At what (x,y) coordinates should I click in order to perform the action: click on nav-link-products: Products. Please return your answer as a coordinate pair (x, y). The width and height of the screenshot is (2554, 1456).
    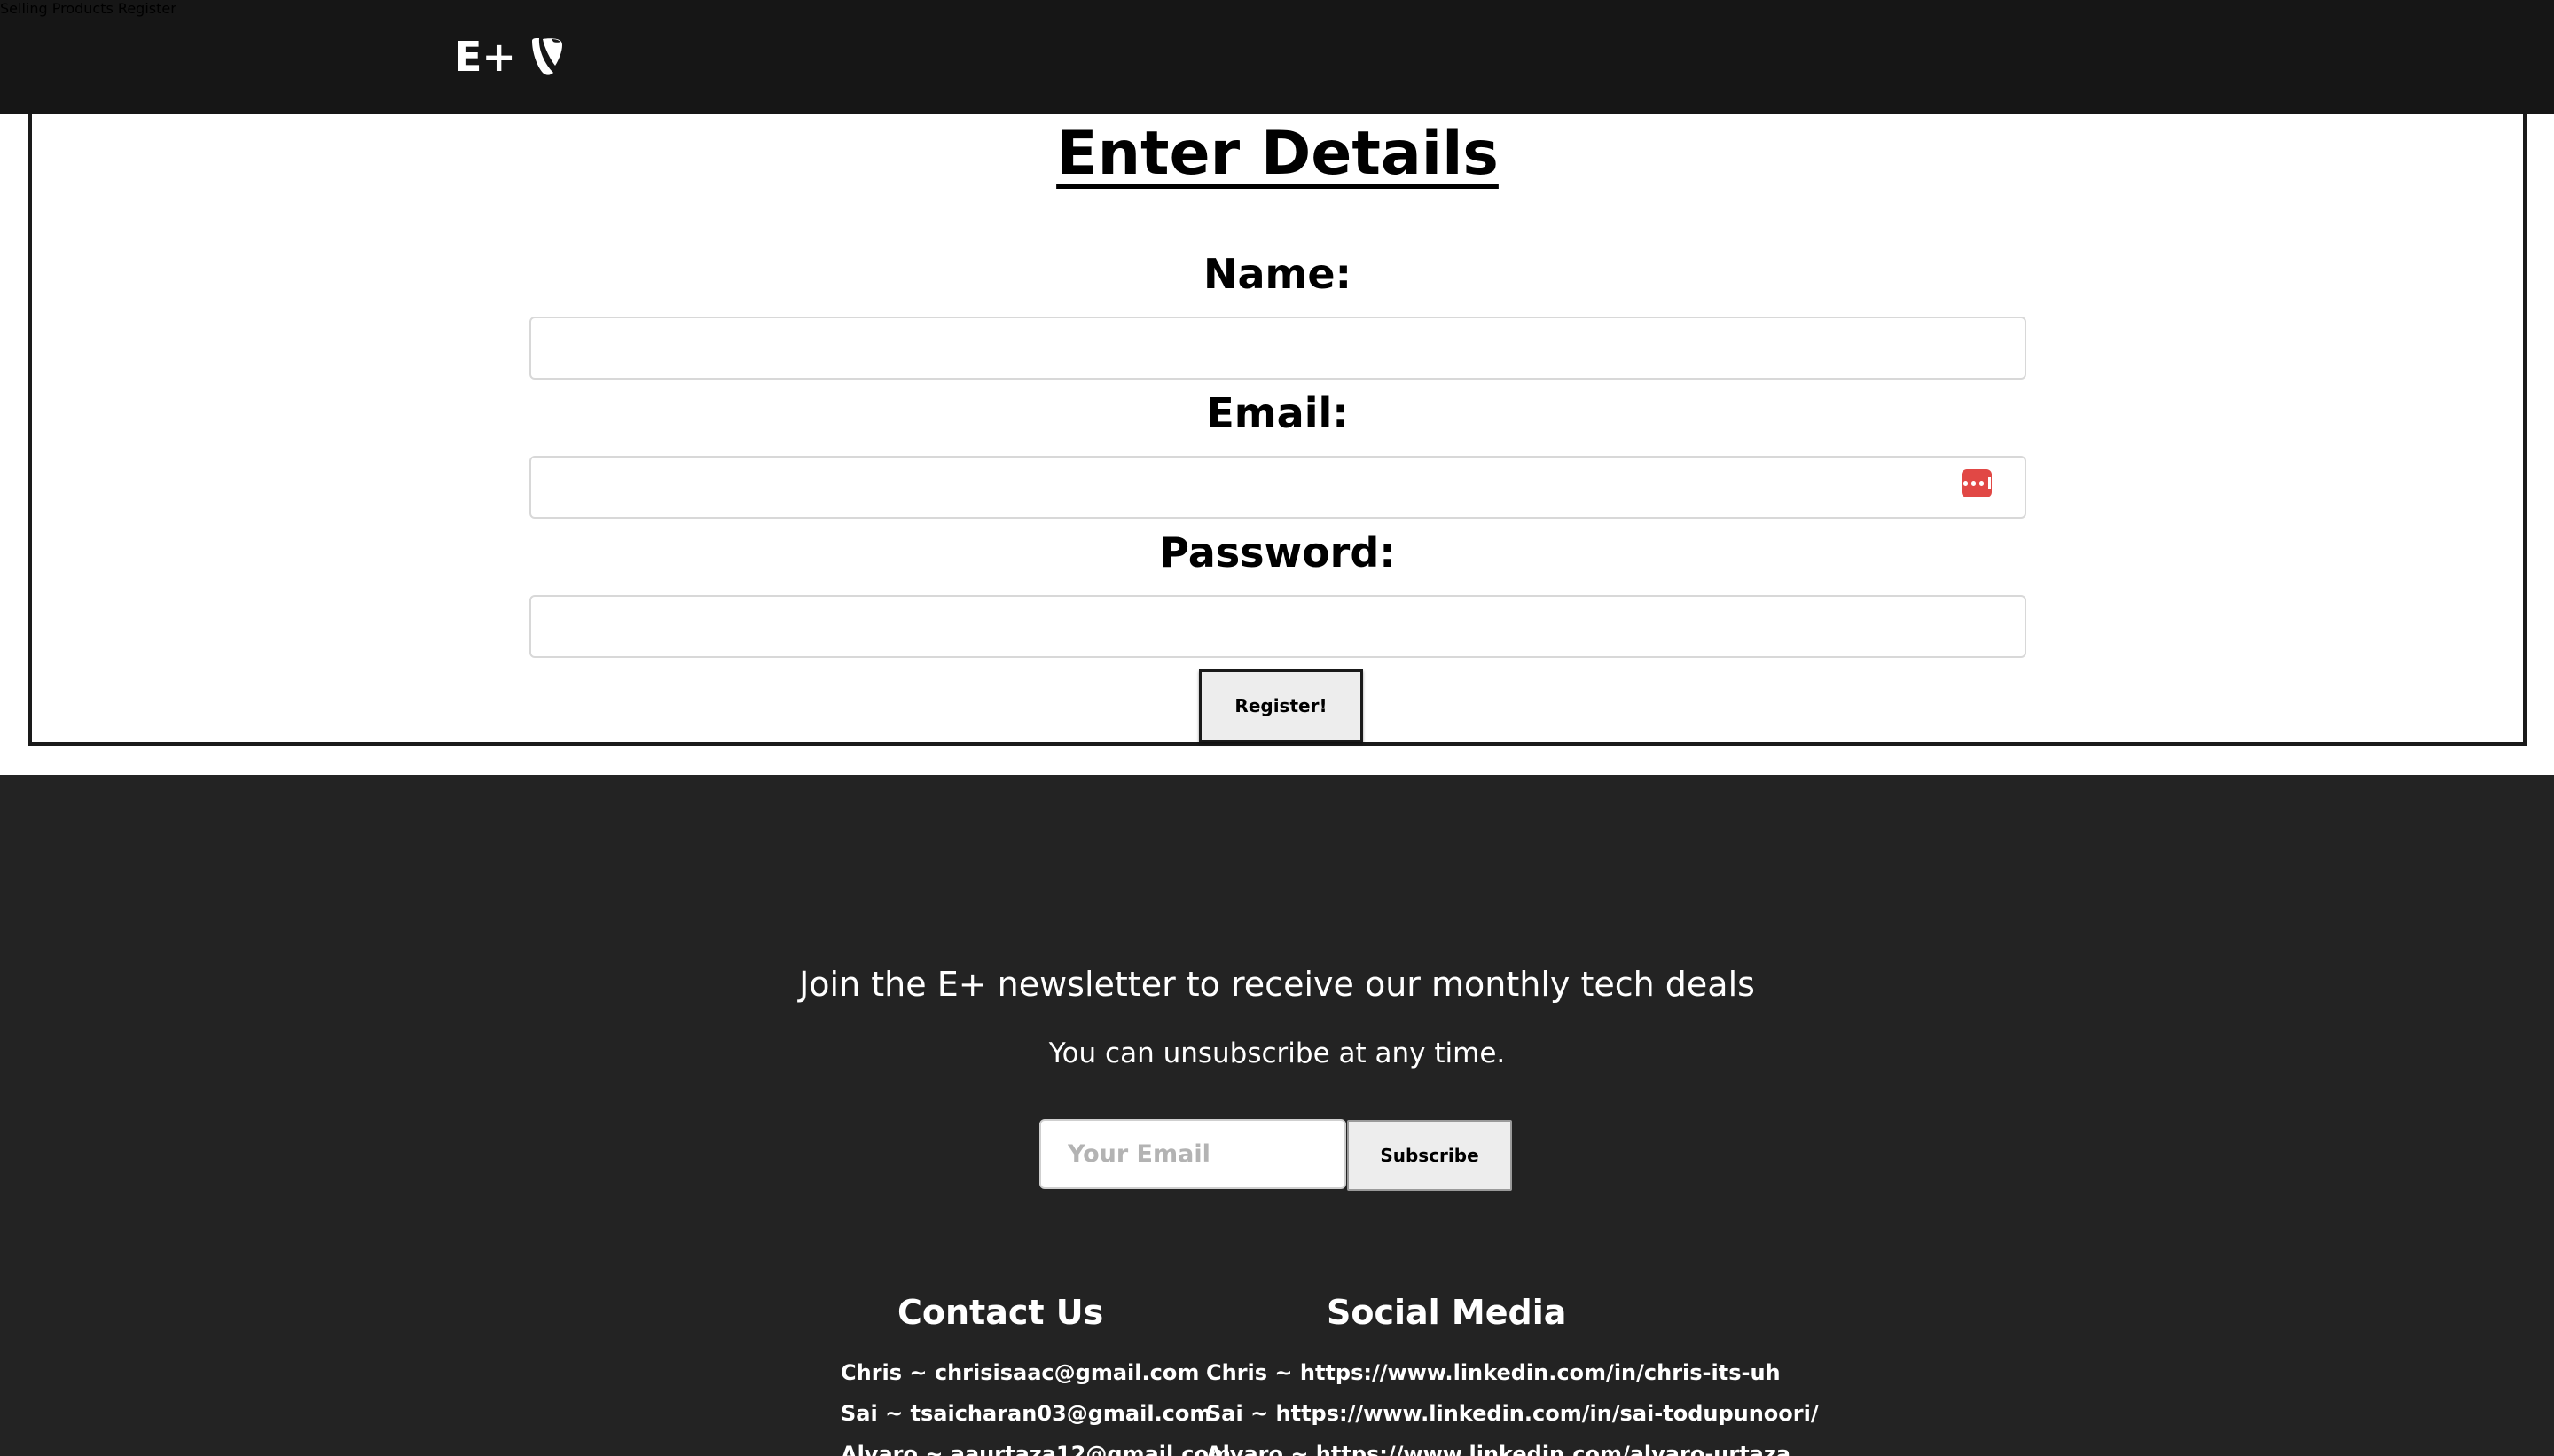
    Looking at the image, I should click on (83, 8).